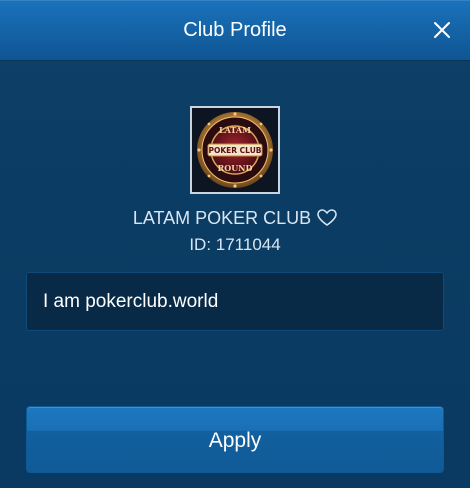 The image size is (470, 488). What do you see at coordinates (327, 221) in the screenshot?
I see `heart-outline-icon` at bounding box center [327, 221].